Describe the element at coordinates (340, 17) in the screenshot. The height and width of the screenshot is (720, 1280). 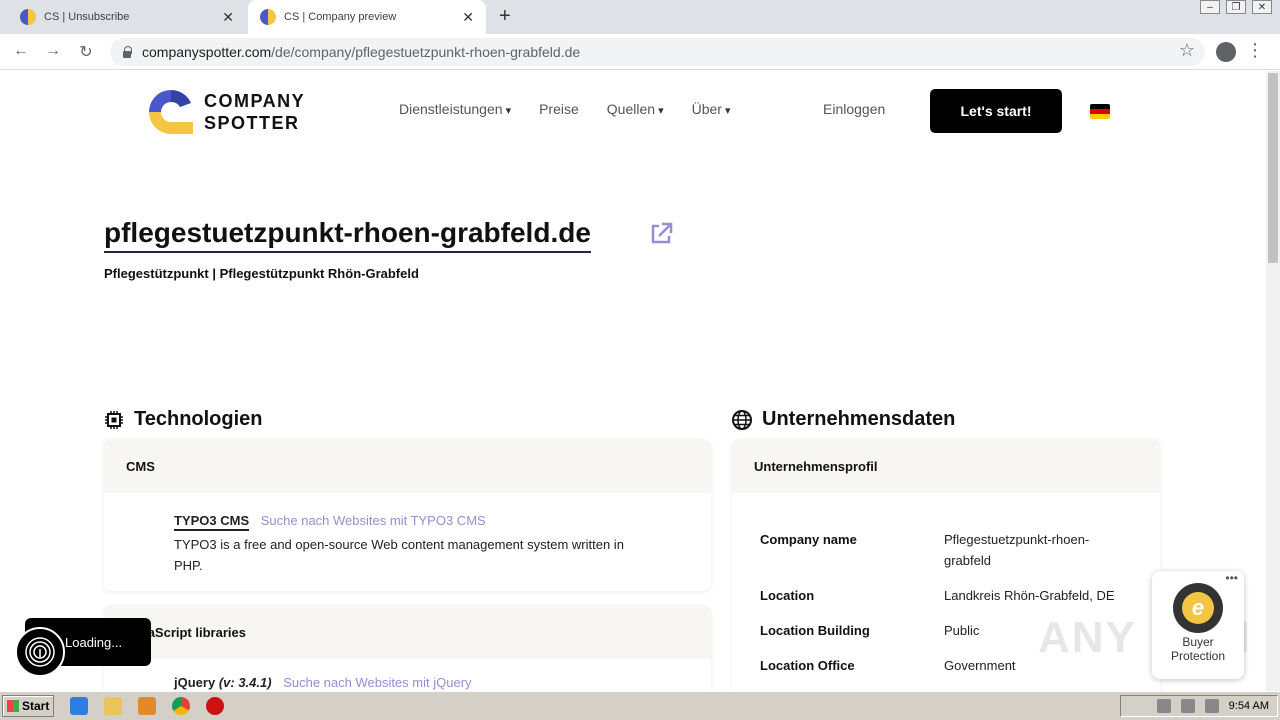
I see `tab-title: CS | Company preview` at that location.